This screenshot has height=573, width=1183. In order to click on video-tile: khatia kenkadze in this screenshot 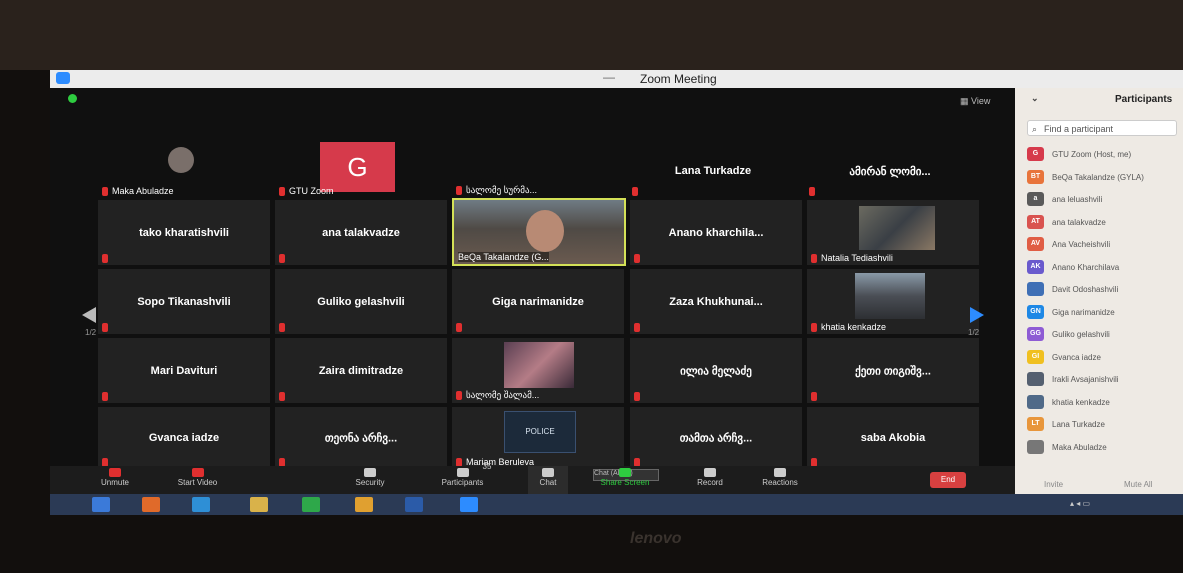, I will do `click(893, 301)`.